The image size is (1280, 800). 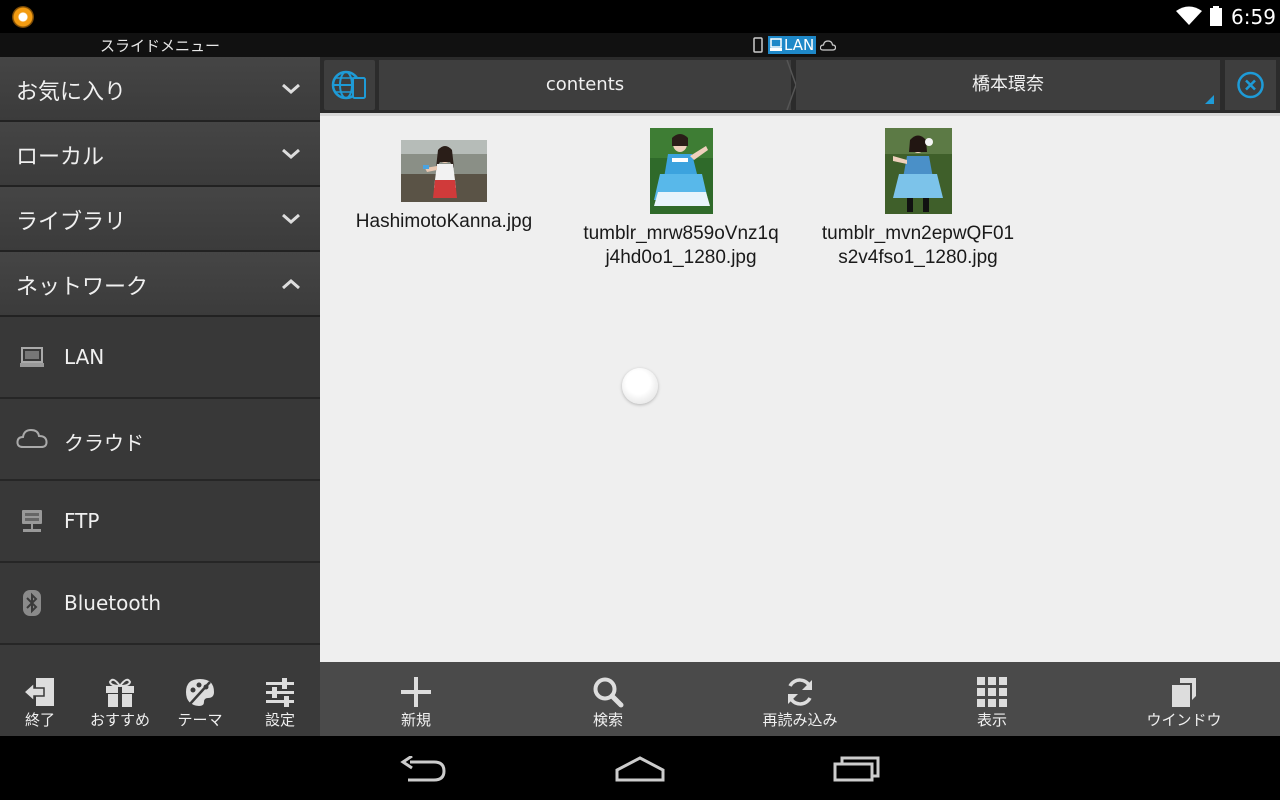 I want to click on sub-header: スライドメニュー LAN, so click(x=640, y=45).